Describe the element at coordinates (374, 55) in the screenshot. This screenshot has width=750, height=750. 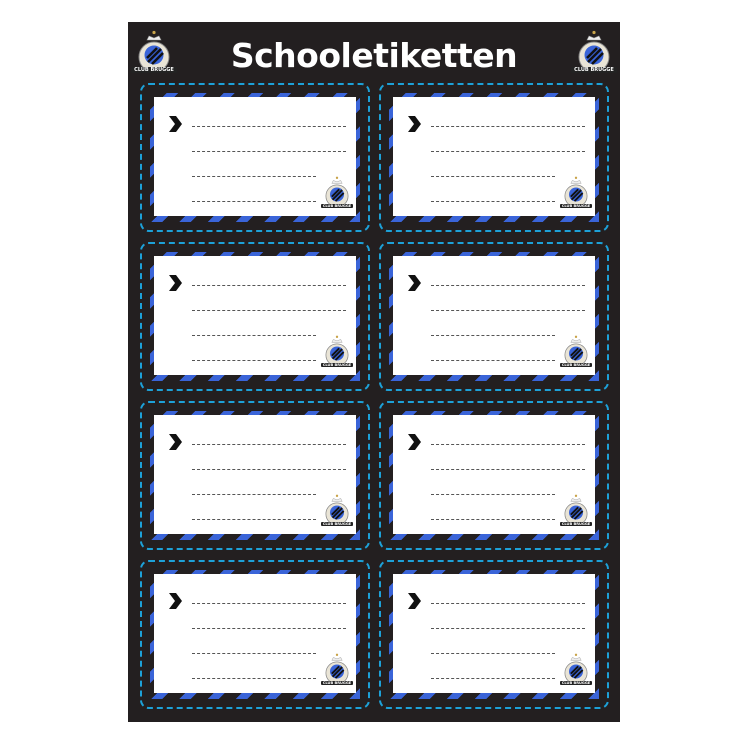
I see `page-title: Schooletiketten` at that location.